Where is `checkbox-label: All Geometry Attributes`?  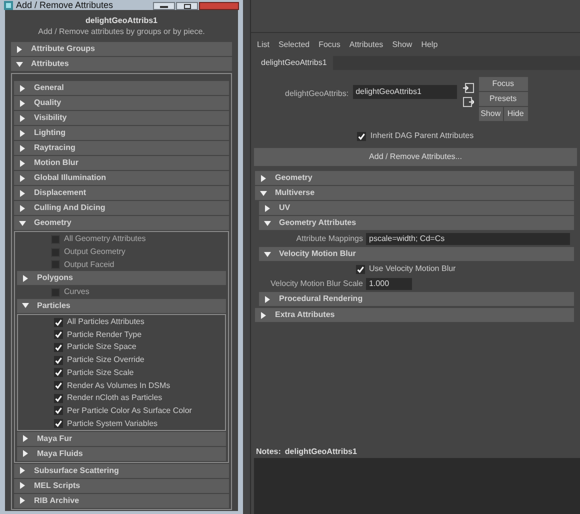 checkbox-label: All Geometry Attributes is located at coordinates (105, 239).